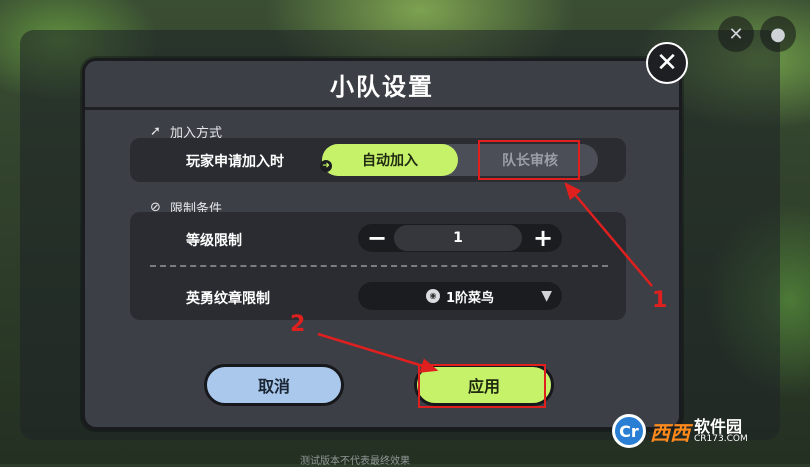  Describe the element at coordinates (721, 438) in the screenshot. I see `watermark-url: CR173.COM` at that location.